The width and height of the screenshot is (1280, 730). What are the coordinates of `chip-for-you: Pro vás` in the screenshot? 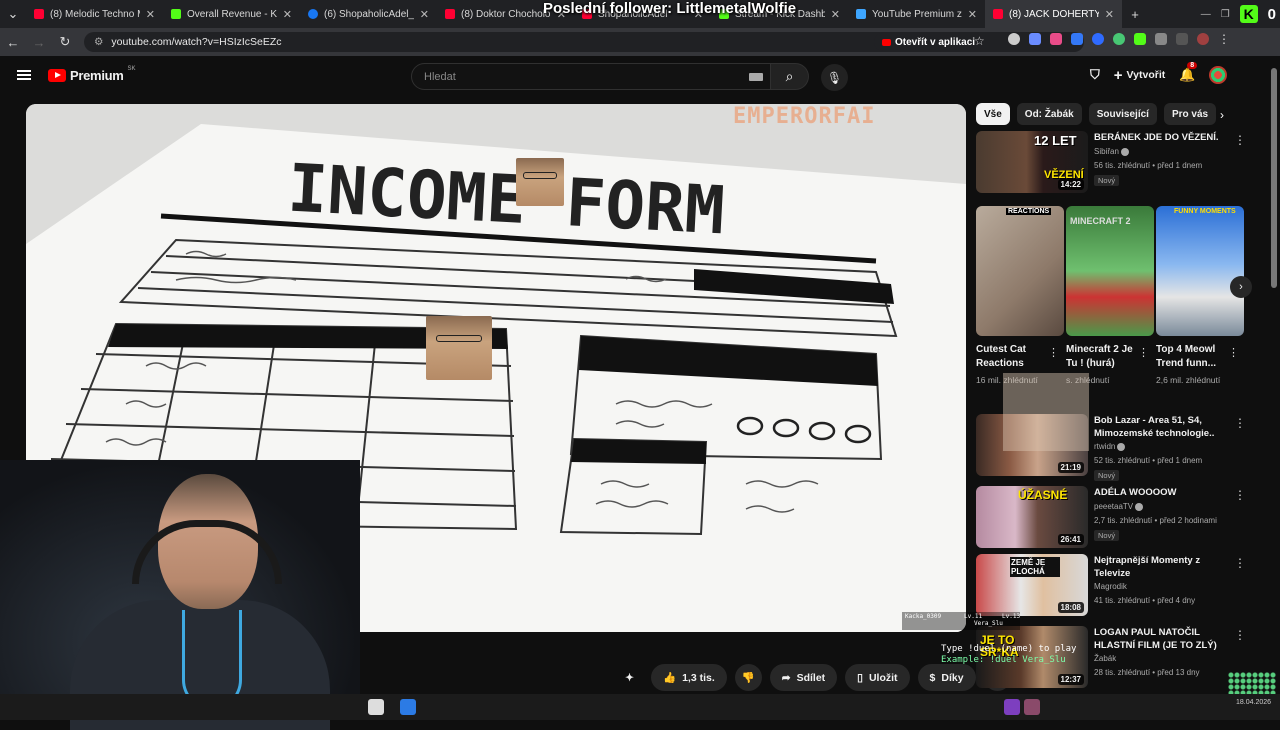 It's located at (1190, 114).